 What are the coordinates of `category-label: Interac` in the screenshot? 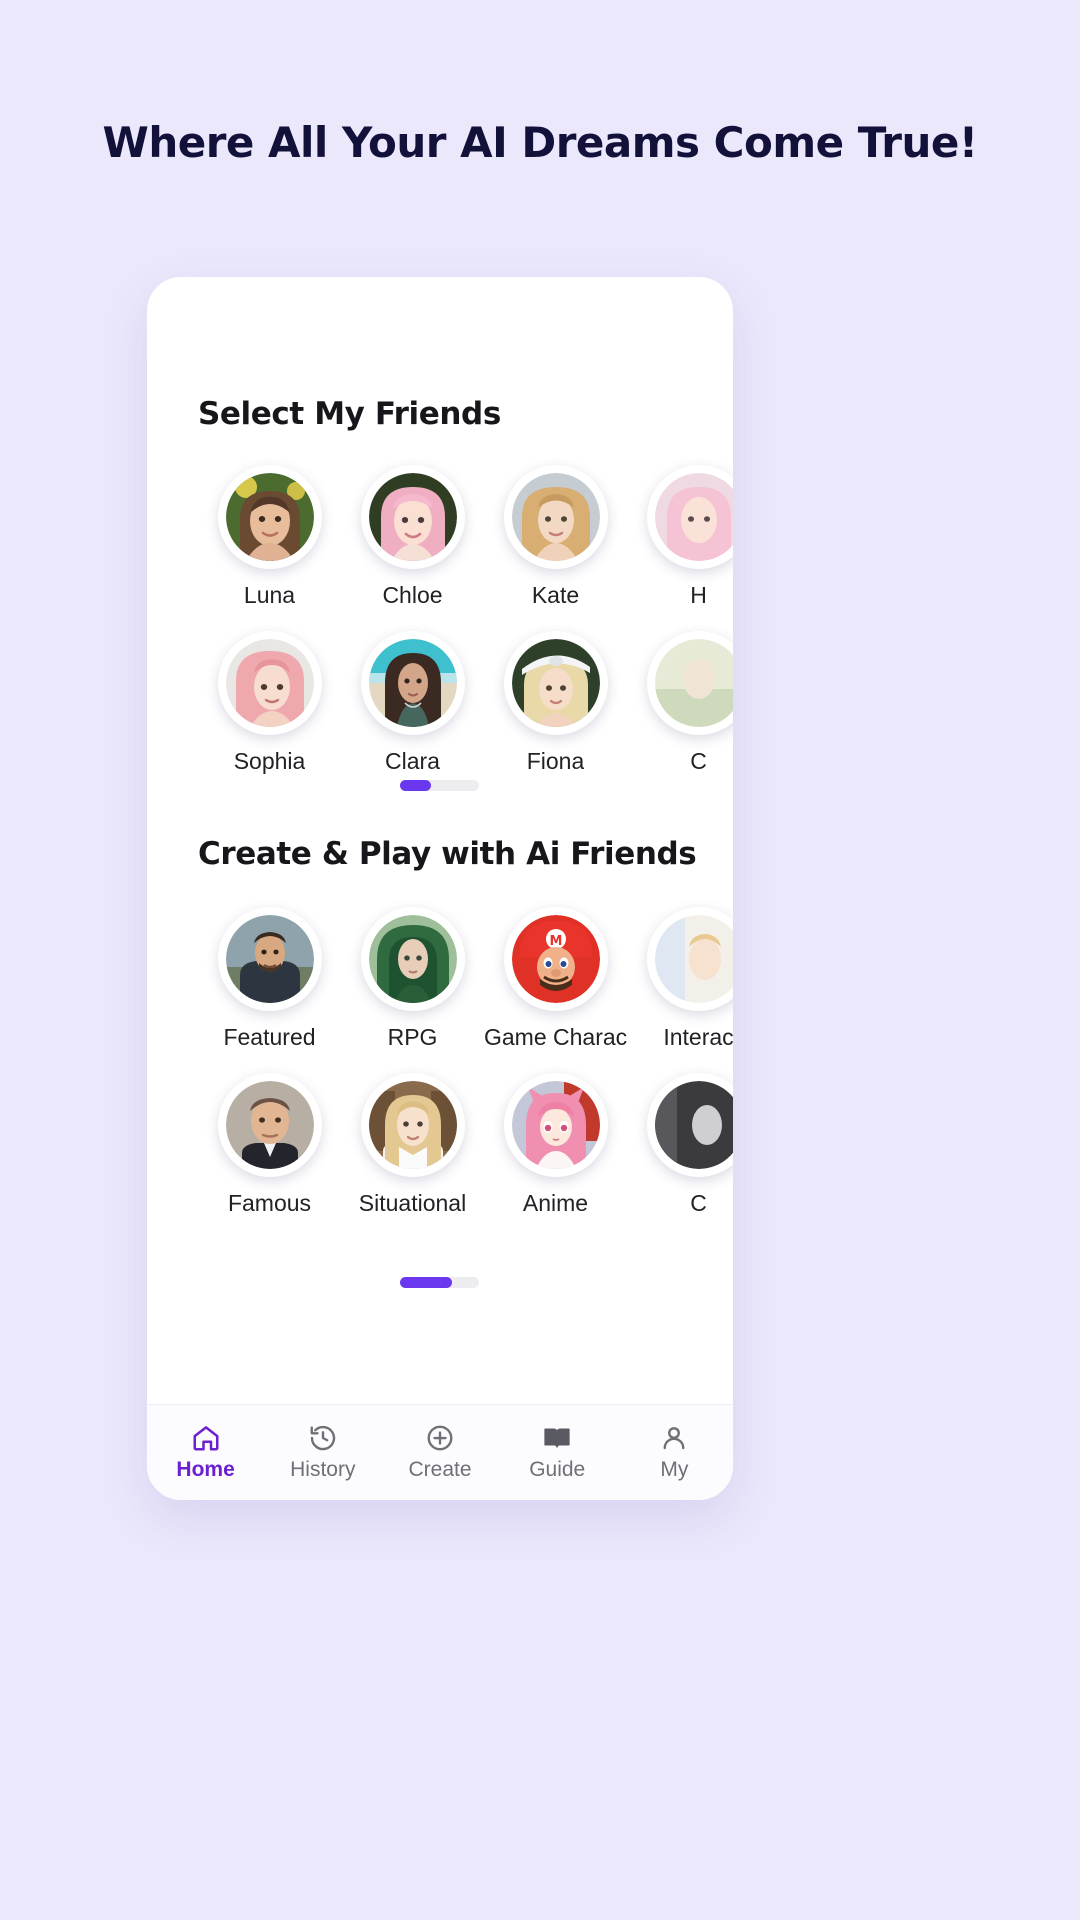 It's located at (698, 1037).